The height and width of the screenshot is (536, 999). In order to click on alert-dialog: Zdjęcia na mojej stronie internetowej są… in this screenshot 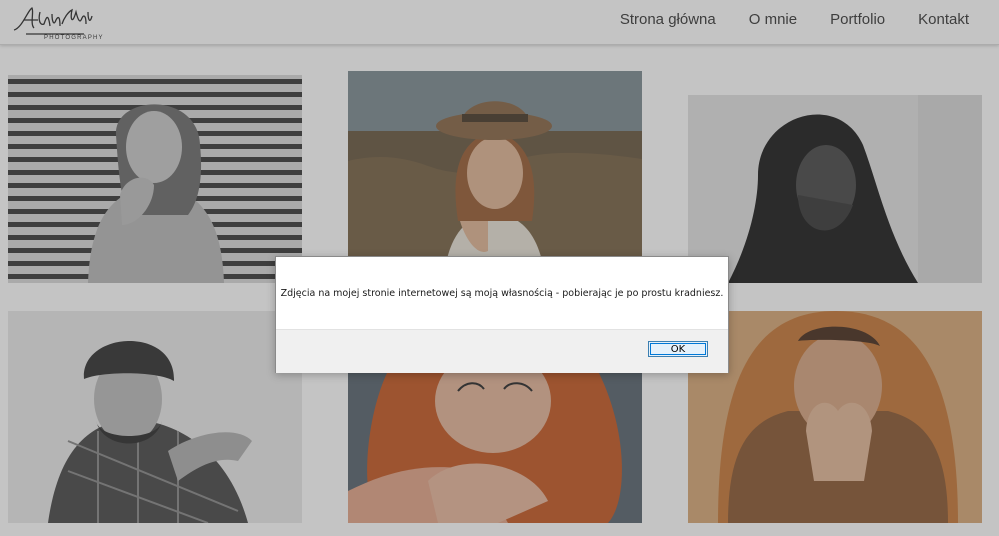, I will do `click(502, 314)`.